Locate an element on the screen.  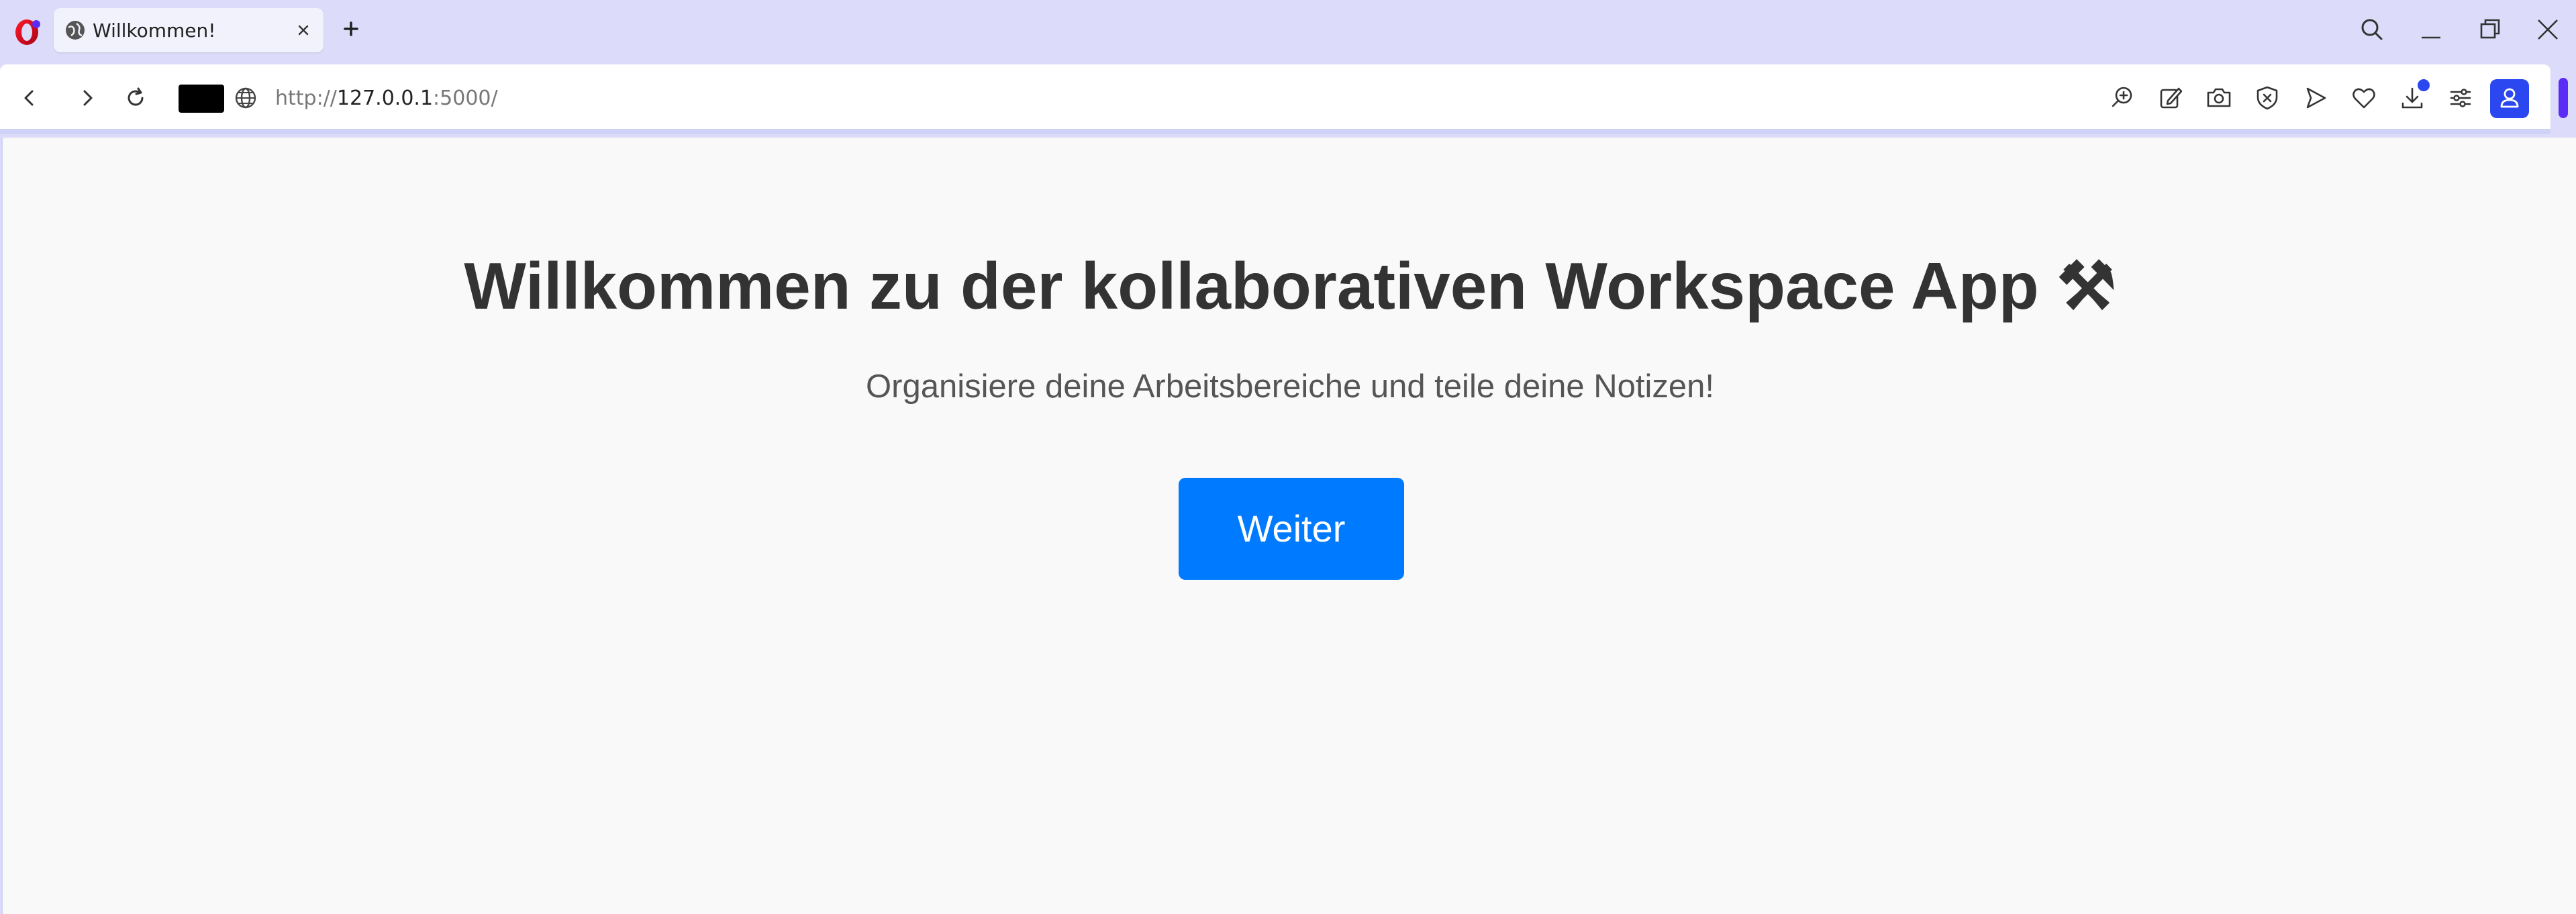
reload-icon is located at coordinates (135, 98).